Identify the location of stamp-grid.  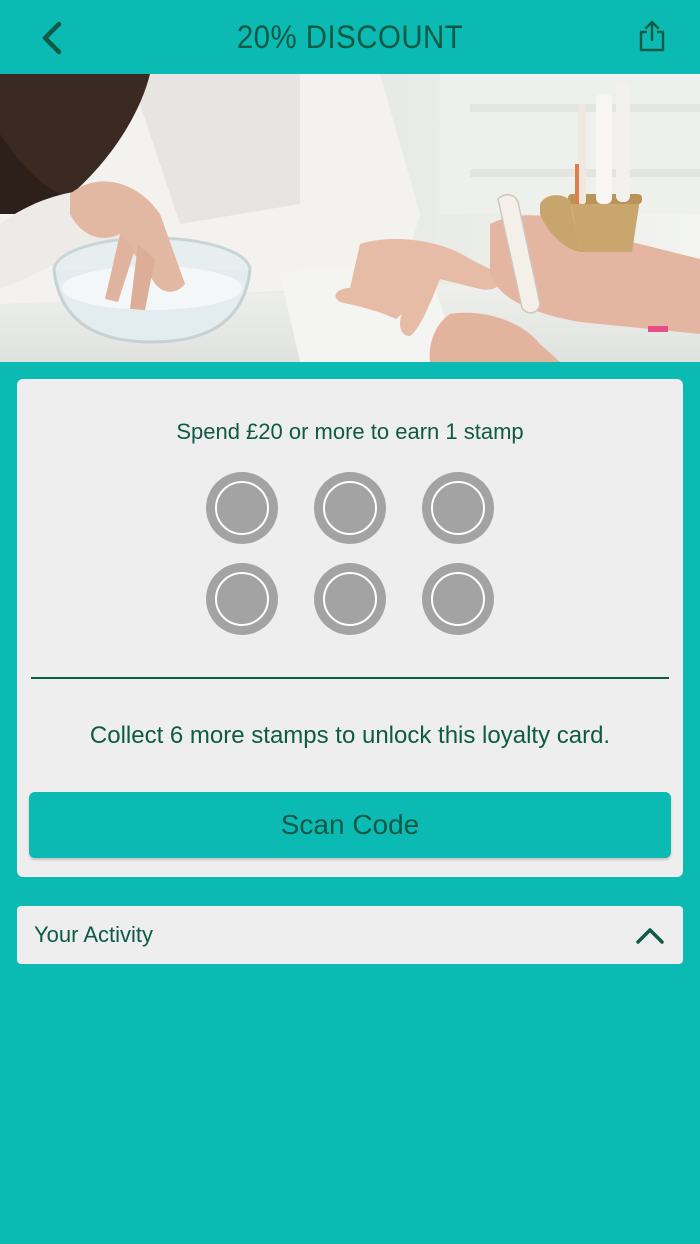
(350, 553).